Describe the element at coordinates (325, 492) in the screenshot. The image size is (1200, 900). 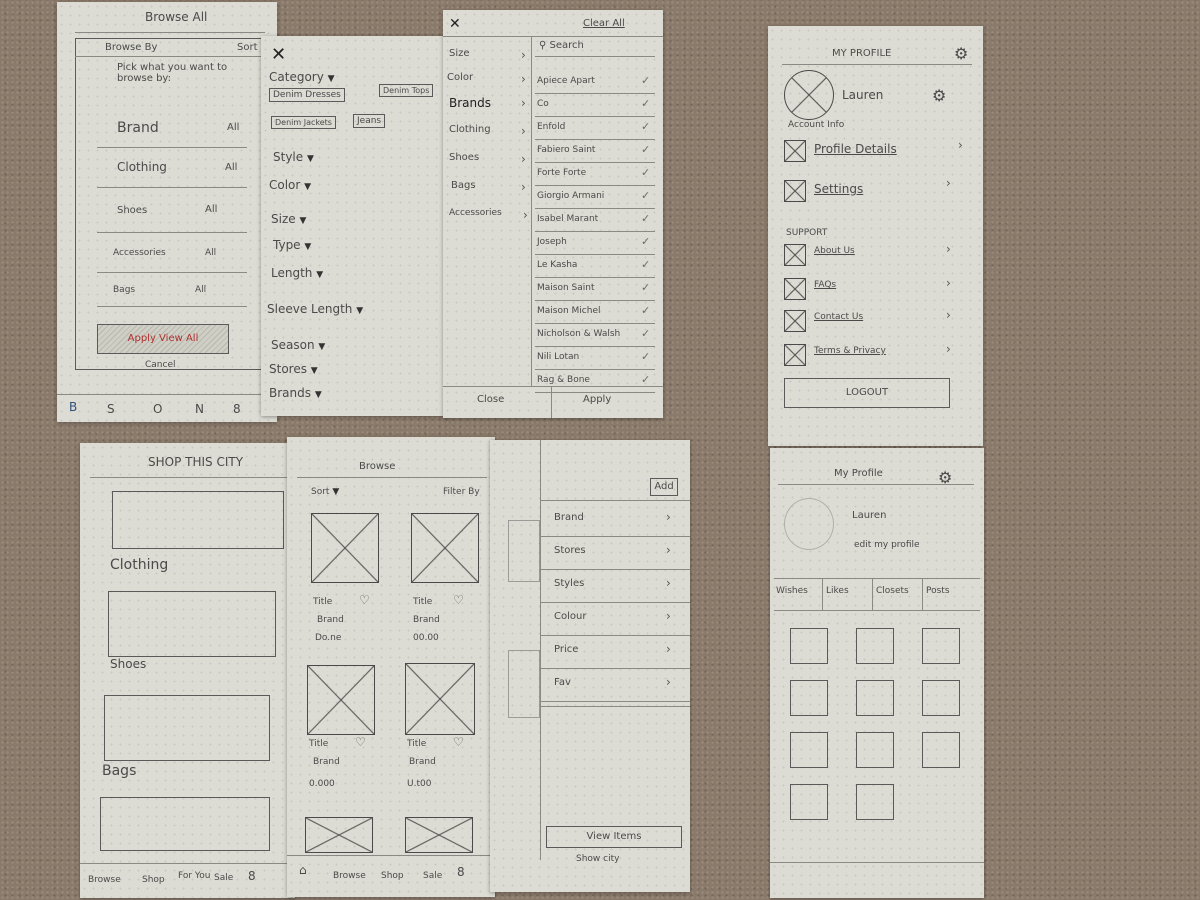
I see `sort-dropdown: Sort ▼` at that location.